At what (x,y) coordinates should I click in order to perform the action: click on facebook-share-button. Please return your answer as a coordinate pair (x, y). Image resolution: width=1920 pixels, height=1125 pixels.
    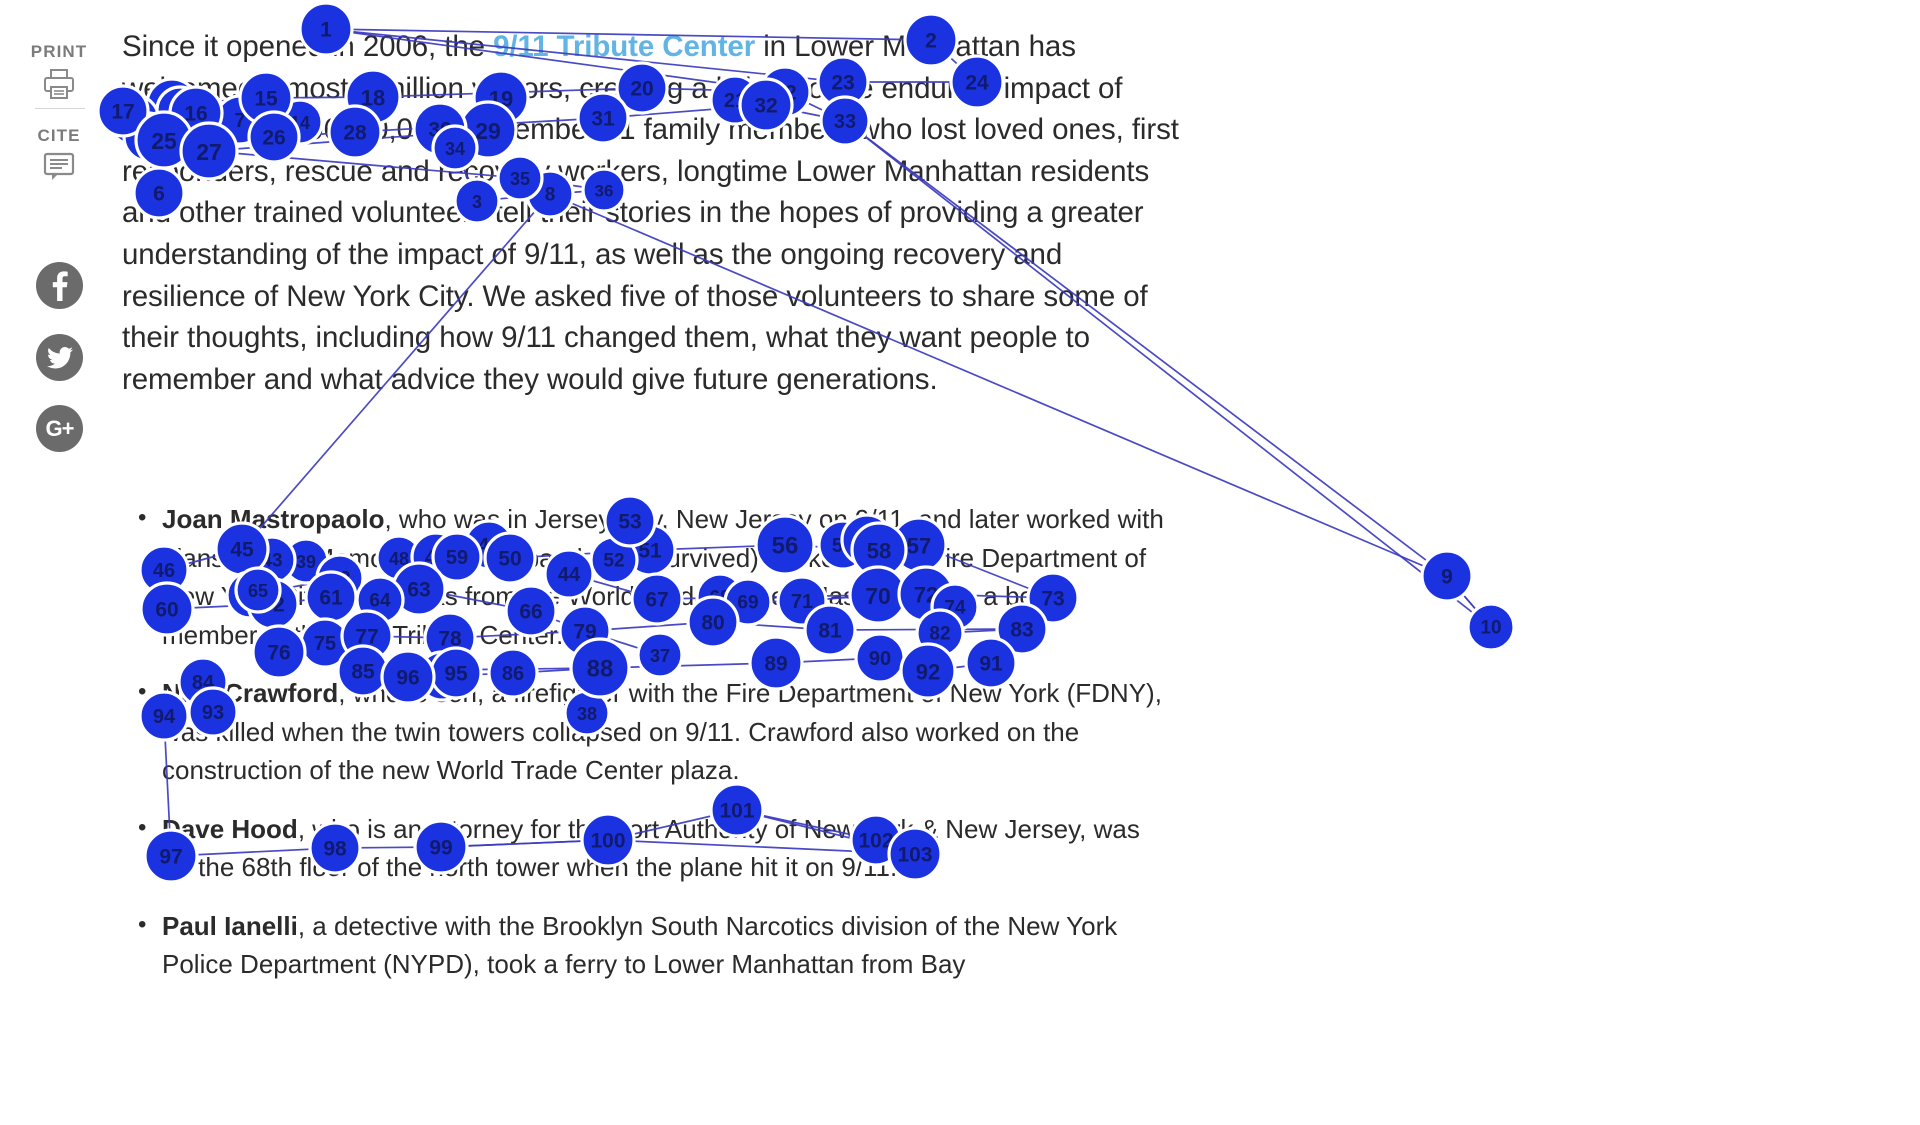
    Looking at the image, I should click on (59, 285).